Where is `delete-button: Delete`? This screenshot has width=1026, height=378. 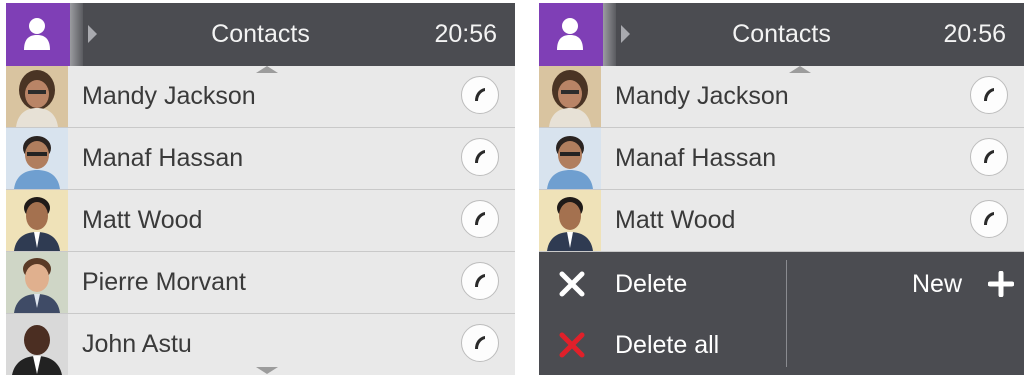
delete-button: Delete is located at coordinates (659, 284).